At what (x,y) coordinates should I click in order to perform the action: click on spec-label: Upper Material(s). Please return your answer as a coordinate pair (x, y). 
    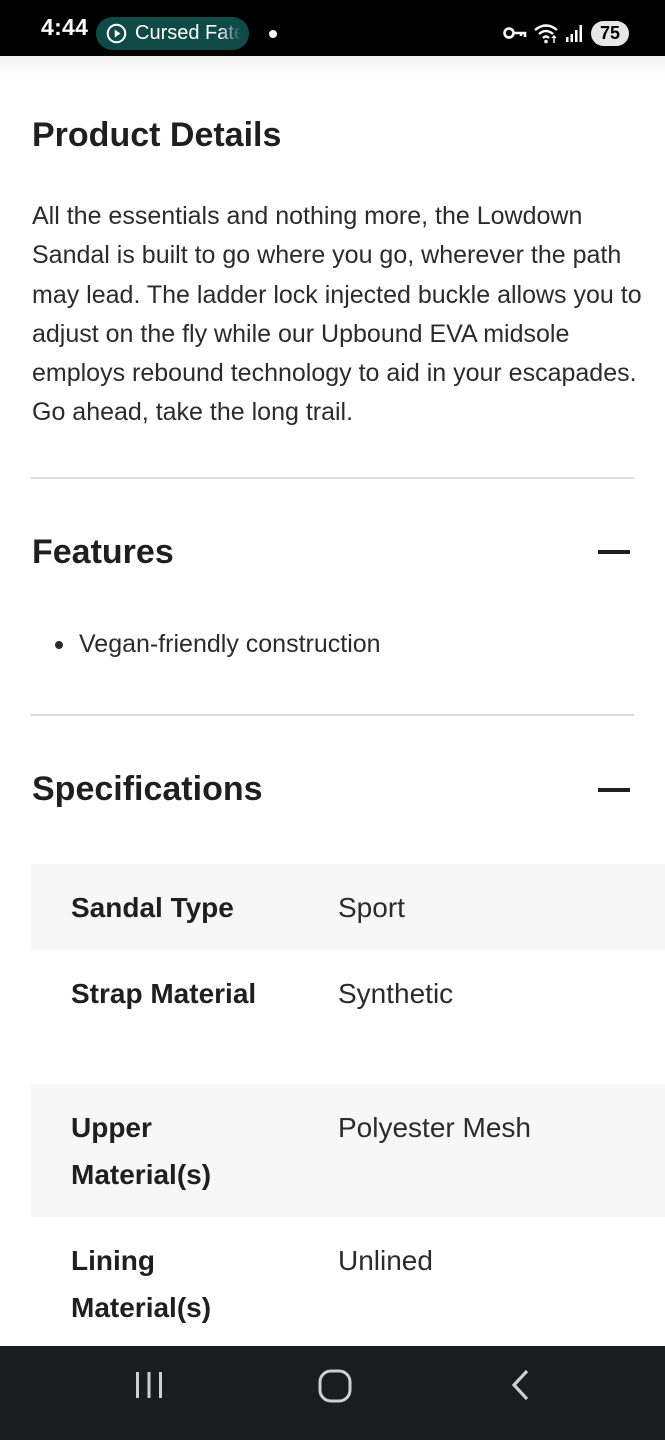
    Looking at the image, I should click on (141, 1151).